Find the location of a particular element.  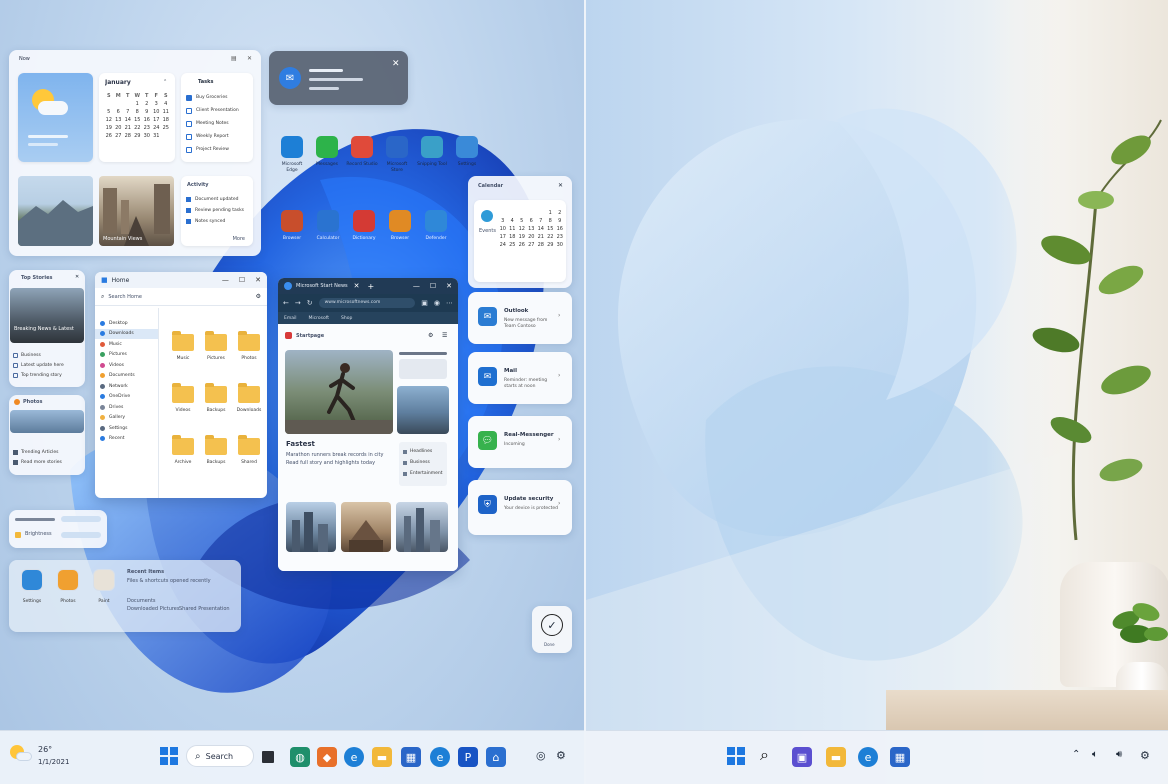

news-item: Top trending story is located at coordinates (48, 375).